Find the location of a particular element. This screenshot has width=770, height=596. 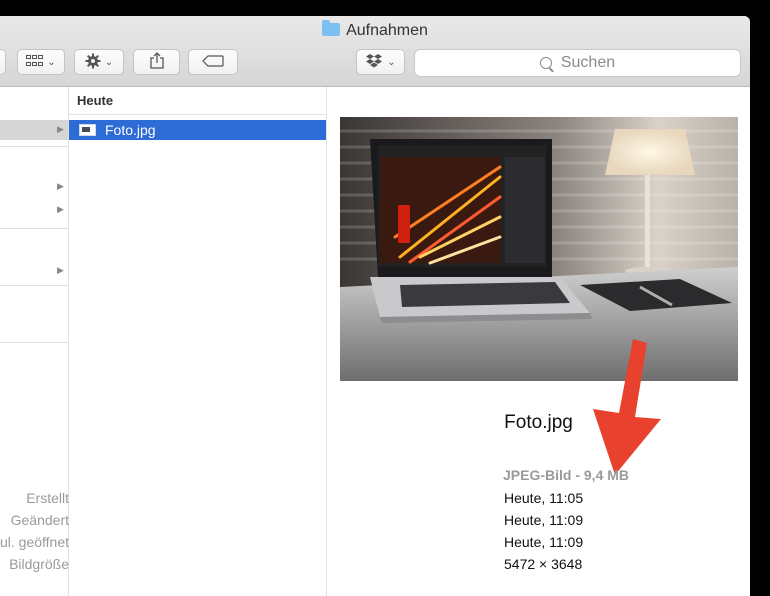

view-button-partial is located at coordinates (3, 62).